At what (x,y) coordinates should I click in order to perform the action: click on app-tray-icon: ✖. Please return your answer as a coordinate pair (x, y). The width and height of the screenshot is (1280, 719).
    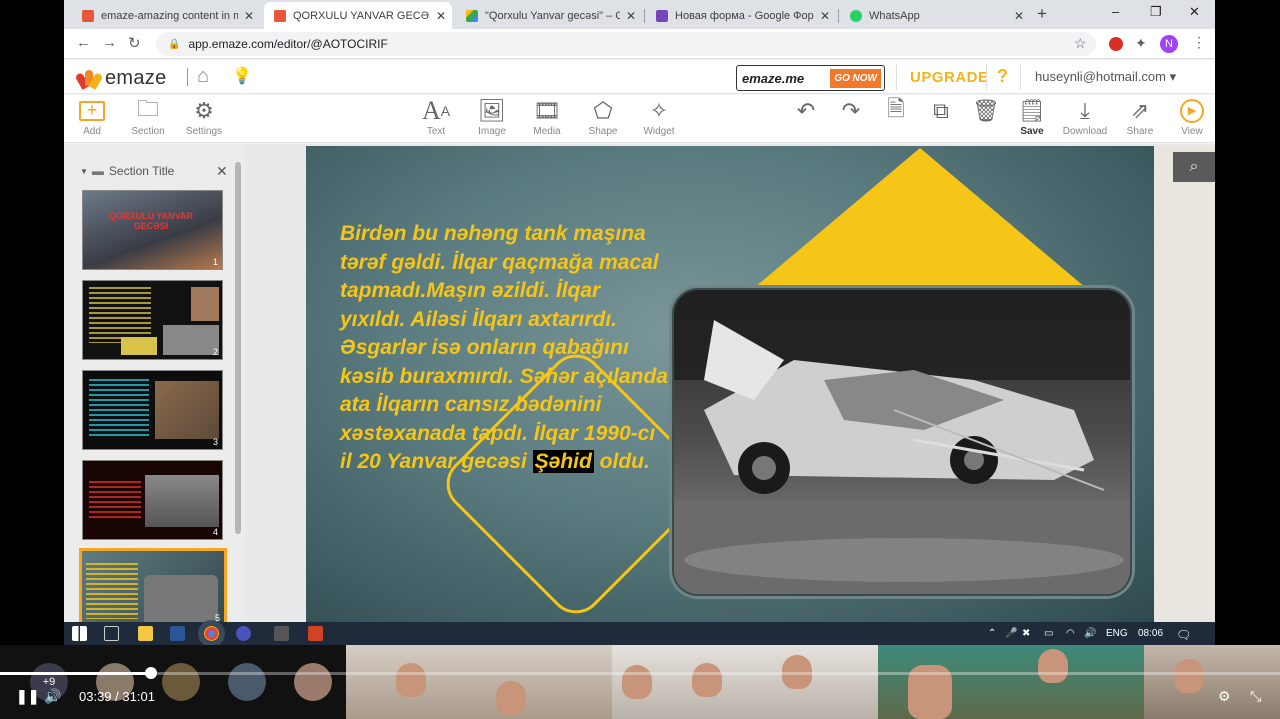
    Looking at the image, I should click on (1026, 633).